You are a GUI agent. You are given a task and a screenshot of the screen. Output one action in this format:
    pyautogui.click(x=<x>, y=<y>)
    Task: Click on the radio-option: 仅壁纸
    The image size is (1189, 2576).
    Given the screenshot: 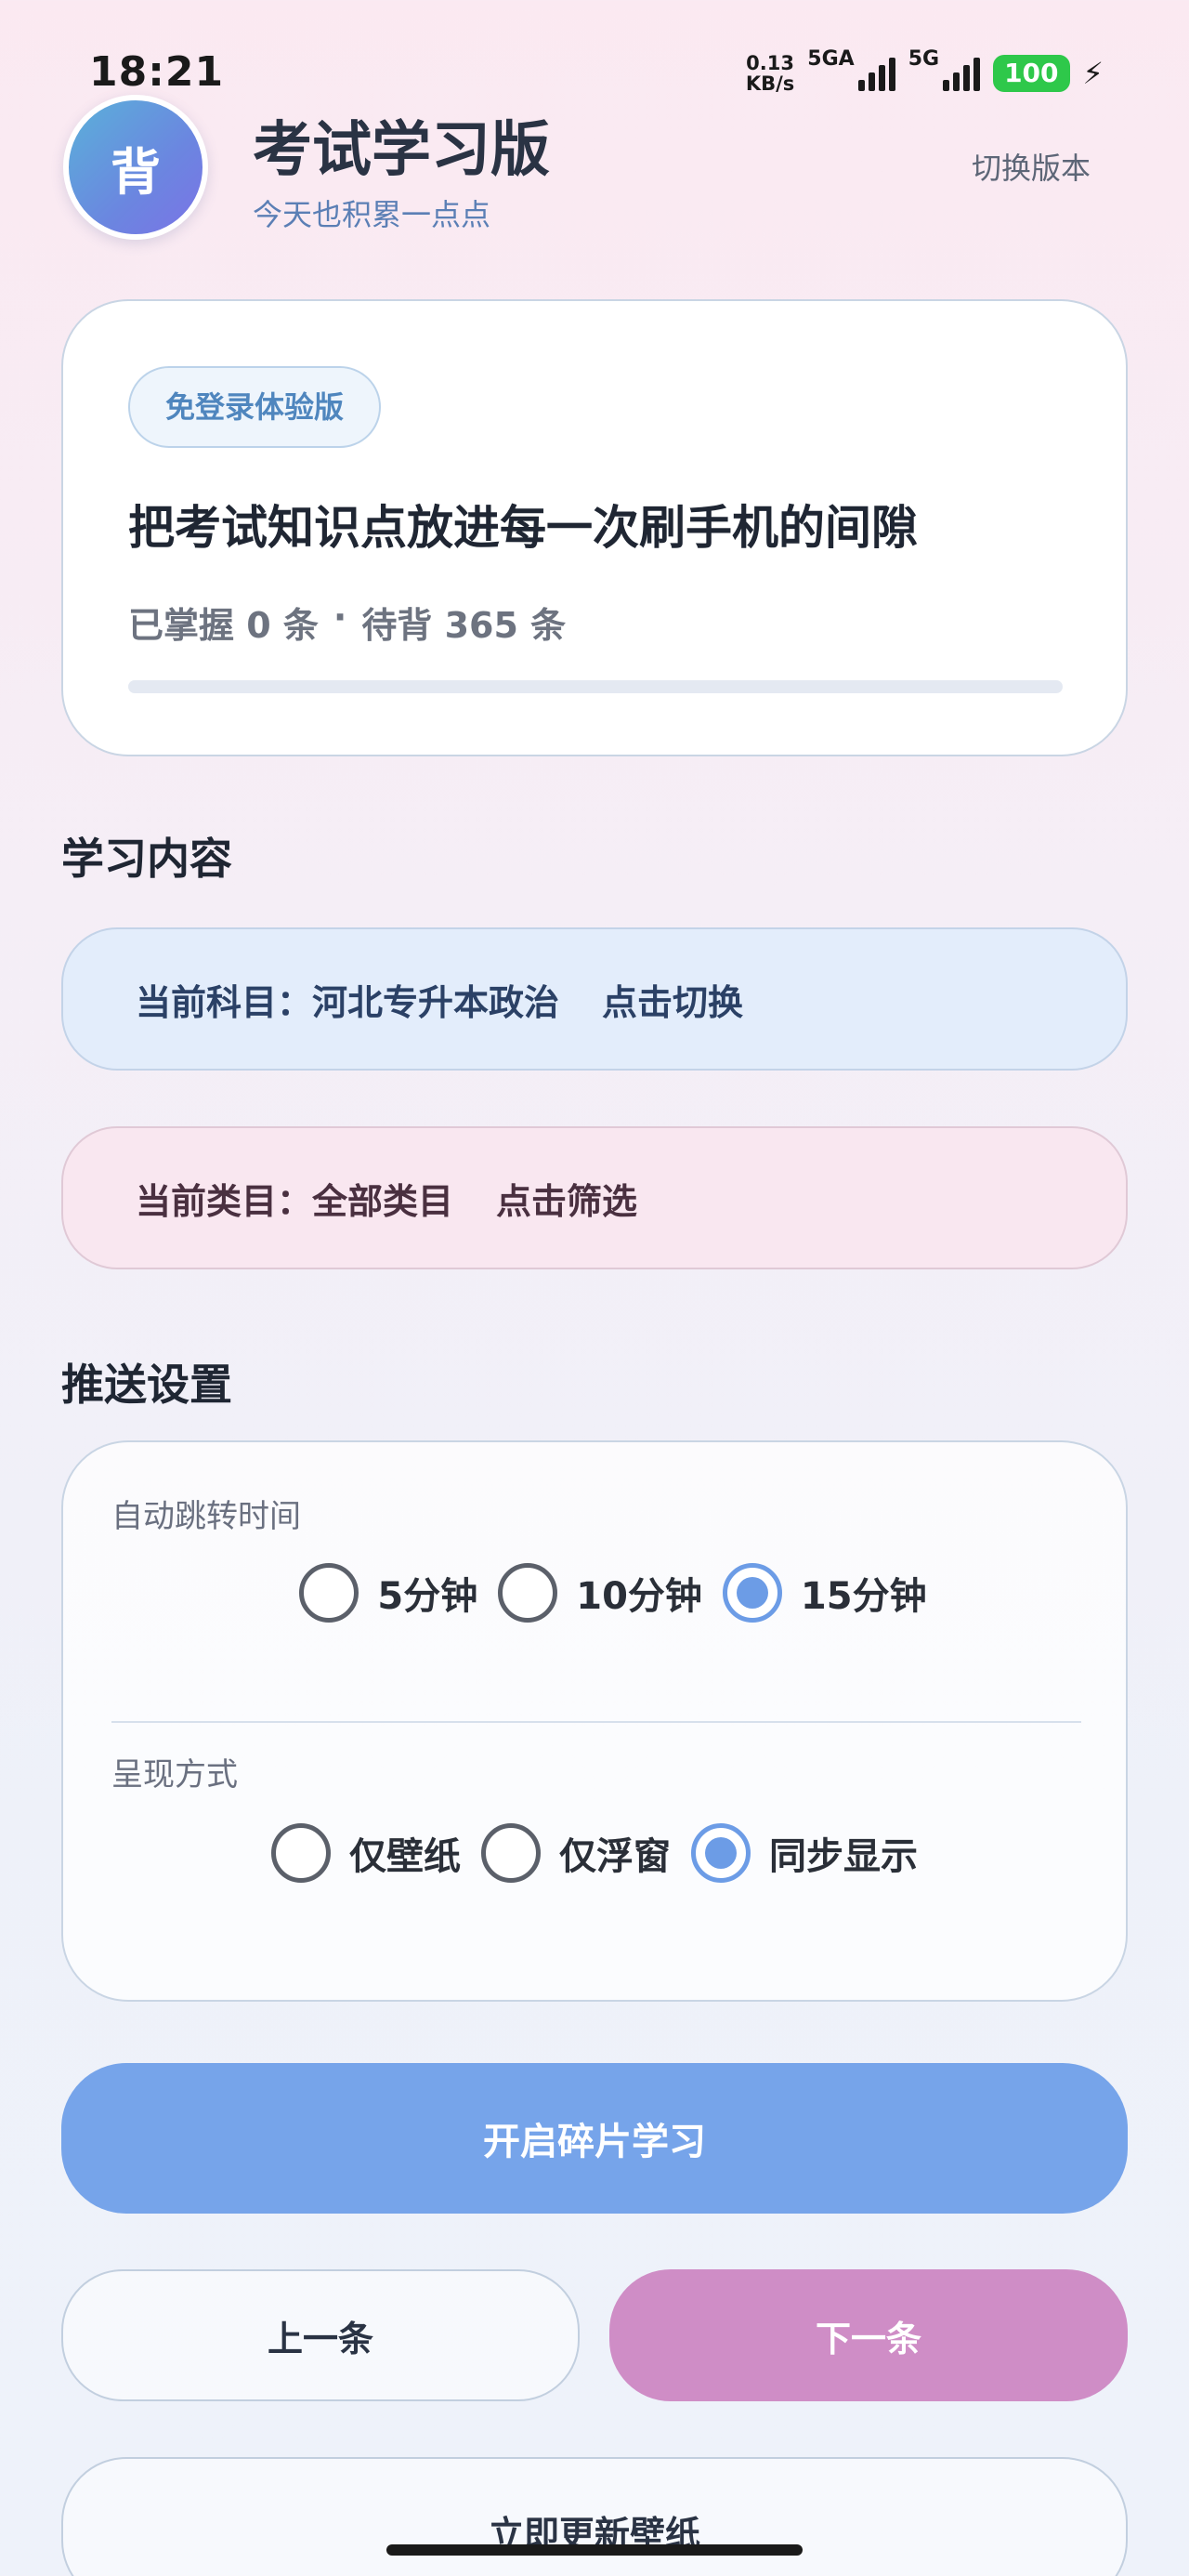 What is the action you would take?
    pyautogui.click(x=366, y=1853)
    